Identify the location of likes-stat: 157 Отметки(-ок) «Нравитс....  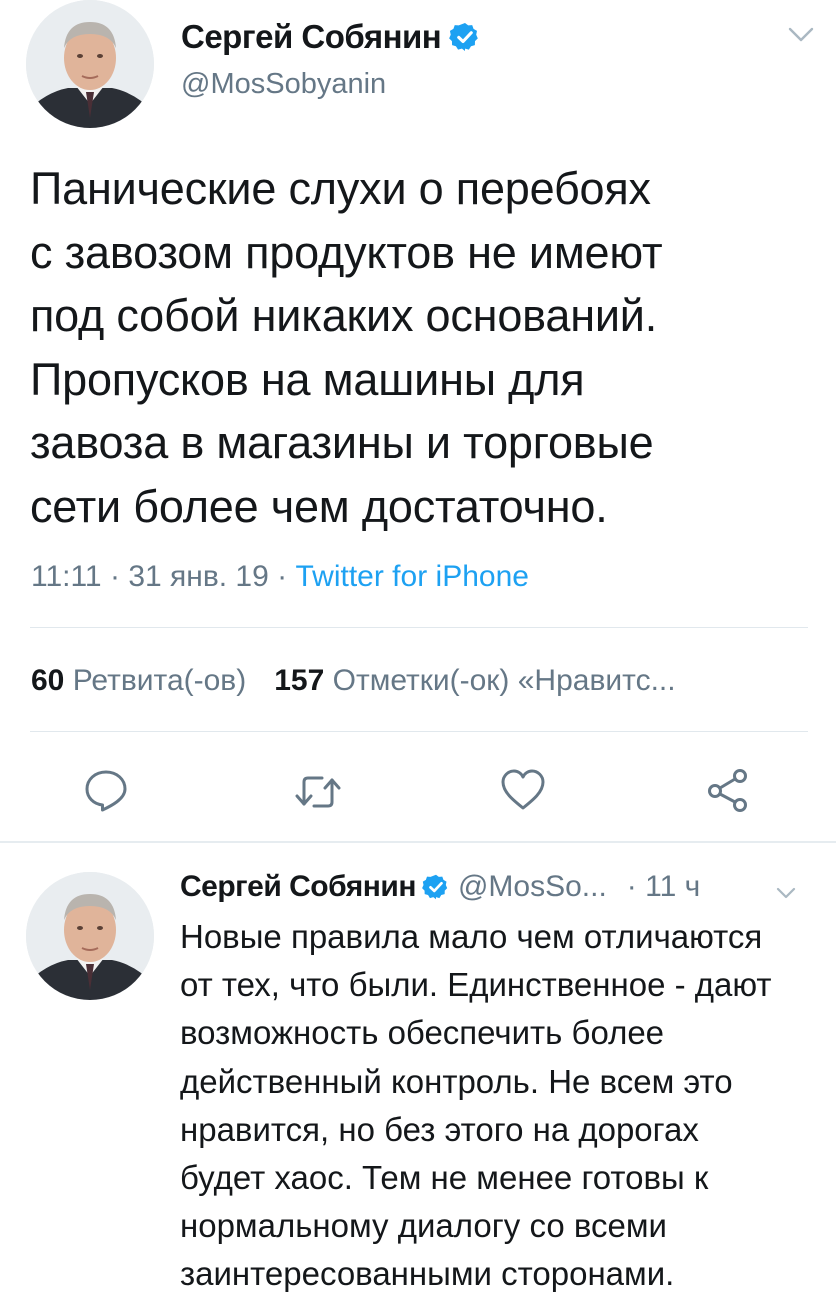
(474, 680).